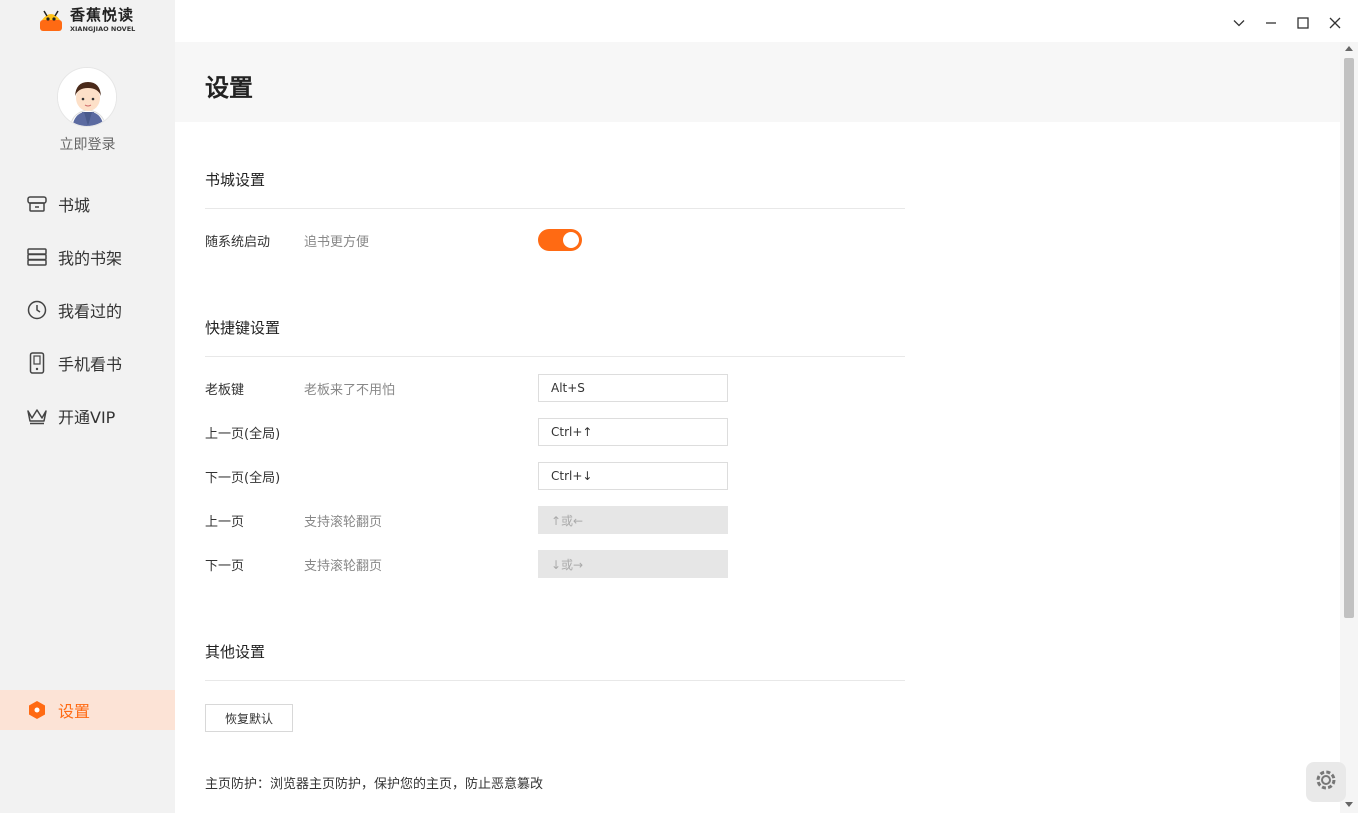 This screenshot has width=1358, height=813. I want to click on shortcut-label: 下一页(全局), so click(243, 478).